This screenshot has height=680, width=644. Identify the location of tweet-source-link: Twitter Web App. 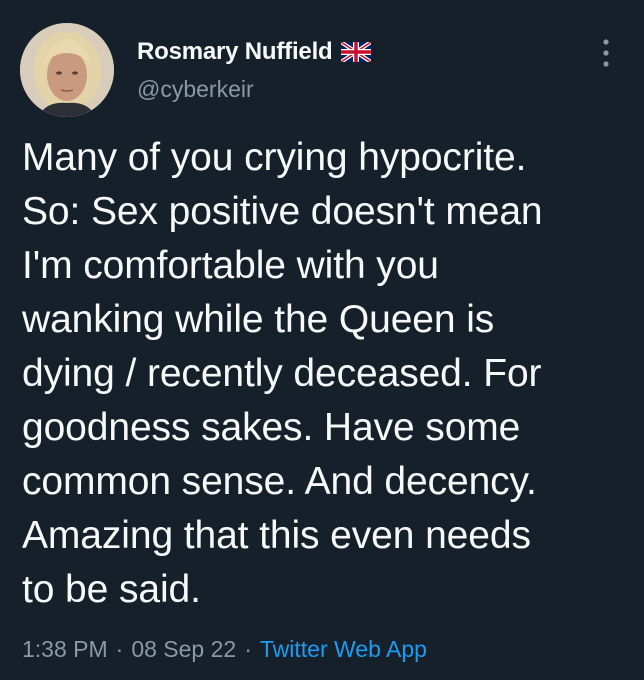
(343, 649).